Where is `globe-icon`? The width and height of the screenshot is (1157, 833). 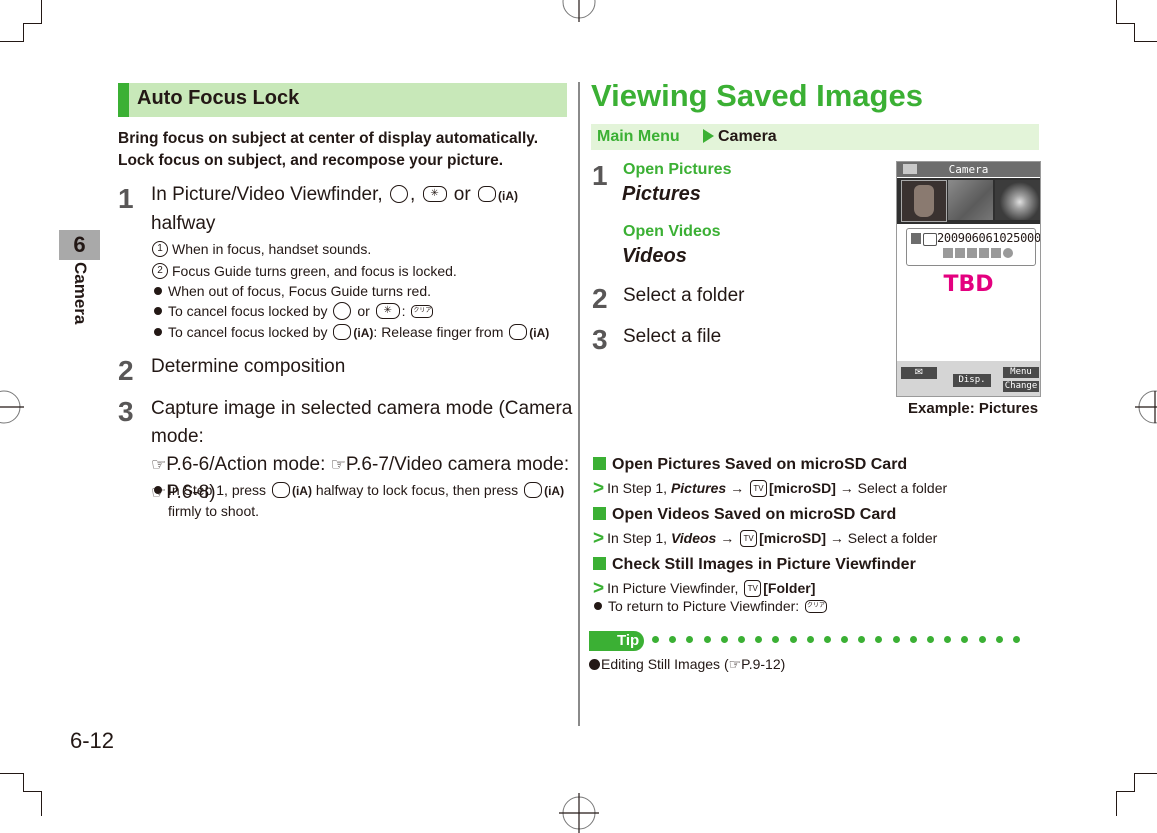 globe-icon is located at coordinates (1008, 253).